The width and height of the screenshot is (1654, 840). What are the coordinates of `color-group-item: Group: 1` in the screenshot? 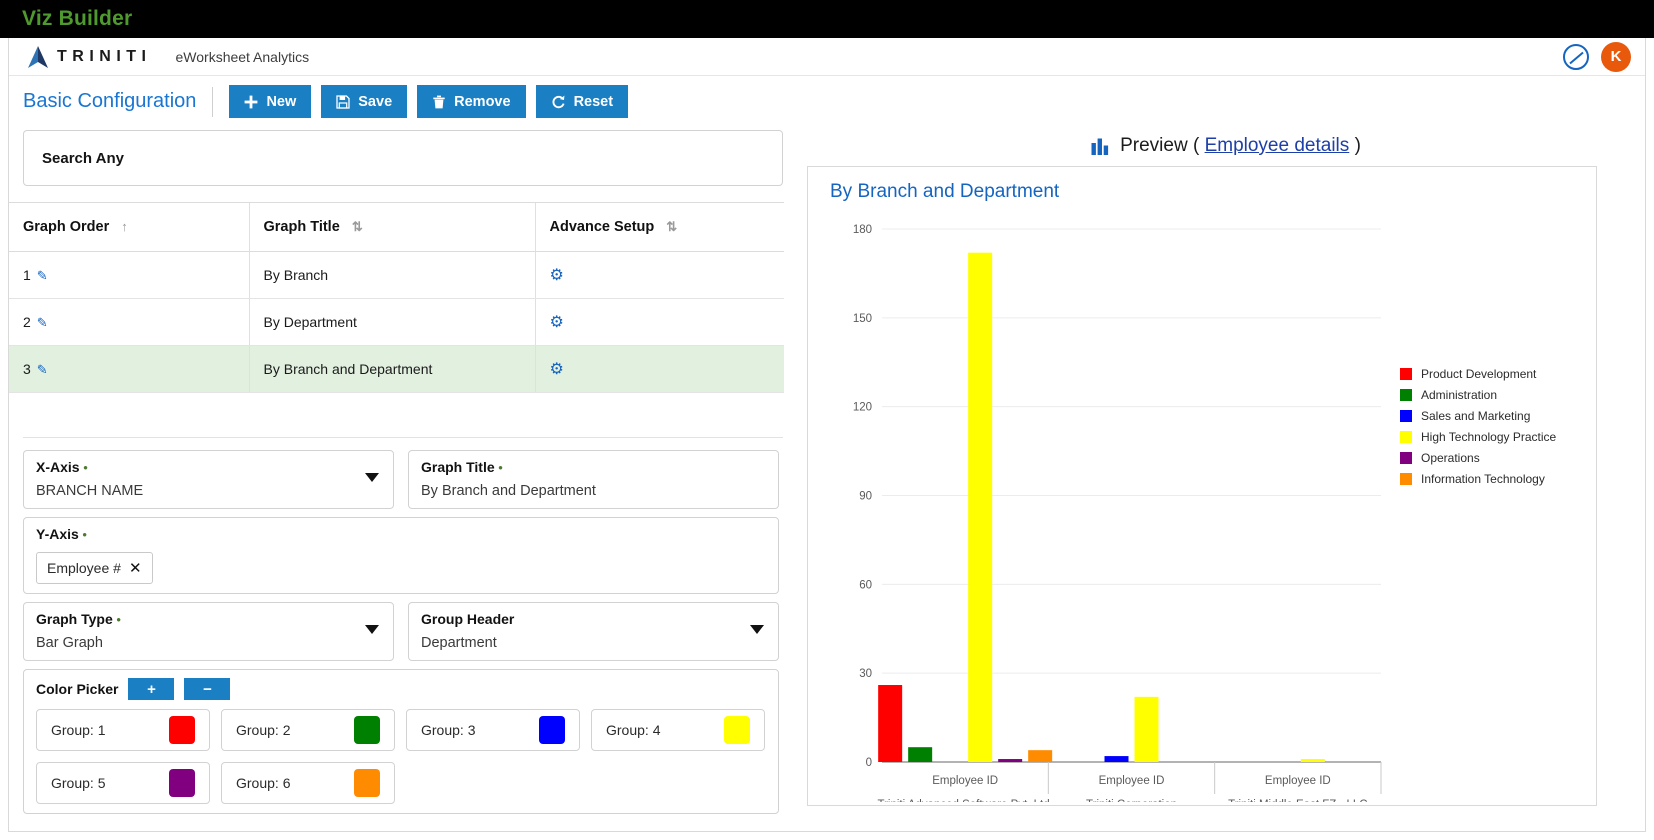 It's located at (123, 730).